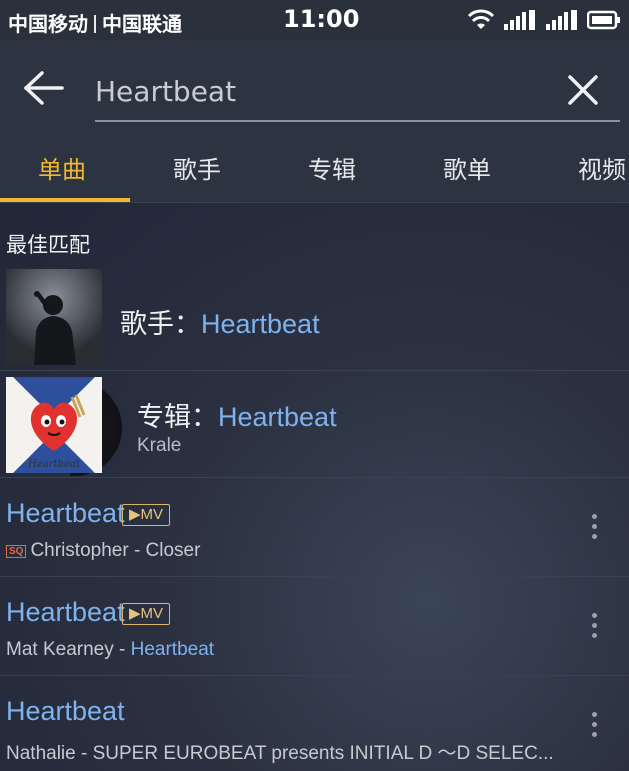 Image resolution: width=629 pixels, height=771 pixels. I want to click on clear-search-button, so click(583, 90).